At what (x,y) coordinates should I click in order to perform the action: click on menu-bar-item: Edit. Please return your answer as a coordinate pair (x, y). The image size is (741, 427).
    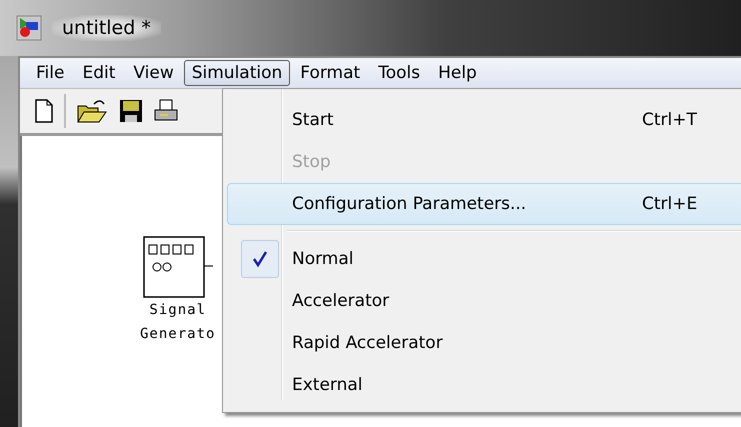
    Looking at the image, I should click on (99, 73).